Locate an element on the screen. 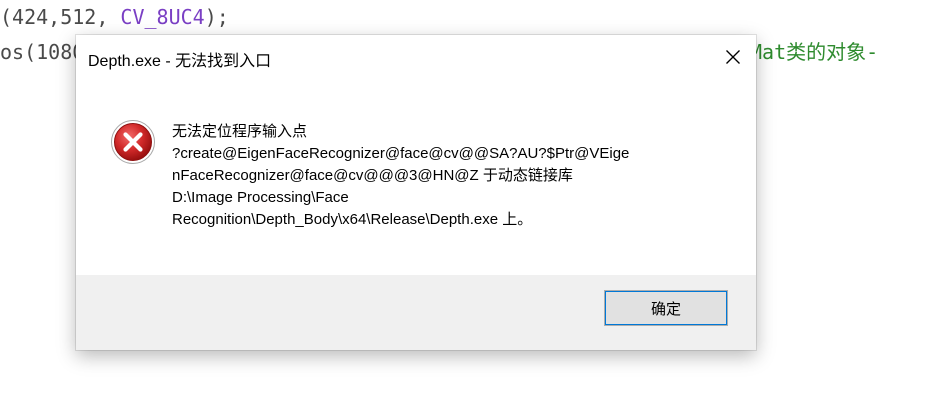  code-keyword: CV_8UC4 is located at coordinates (162, 17).